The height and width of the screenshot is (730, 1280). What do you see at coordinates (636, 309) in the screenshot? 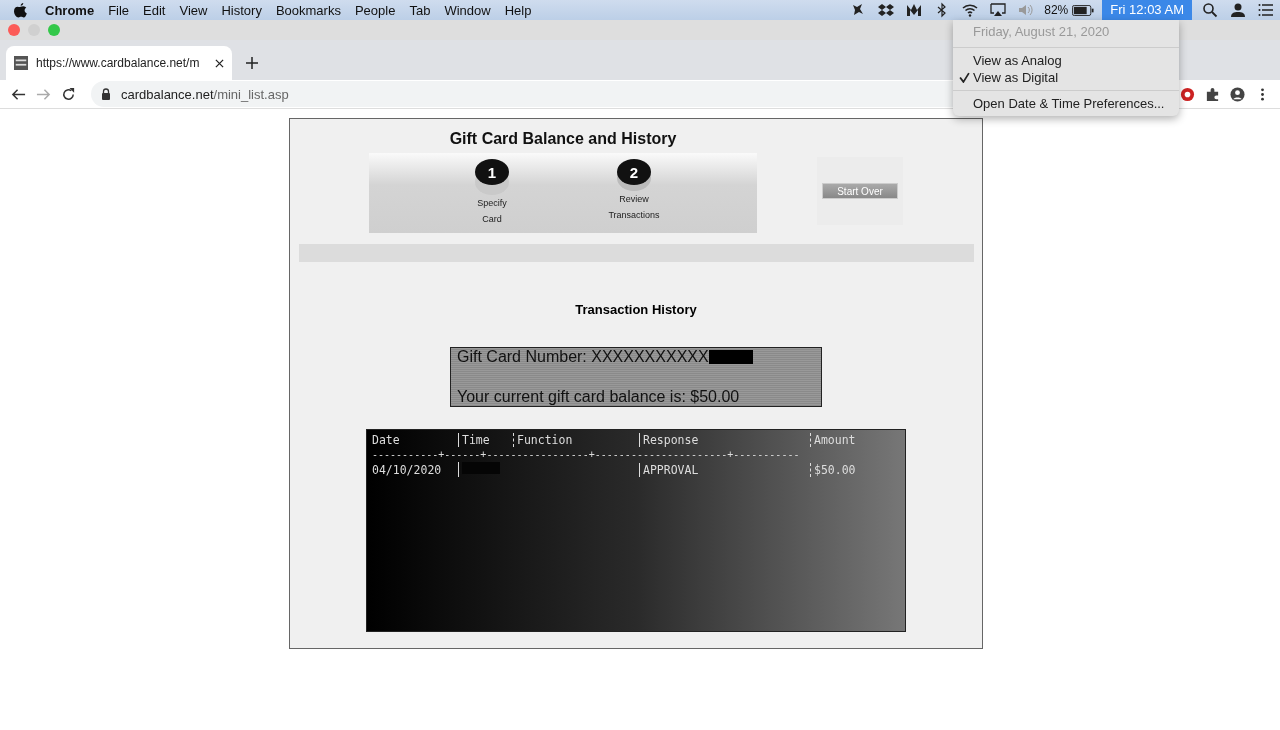
I see `section-title: Transaction History` at bounding box center [636, 309].